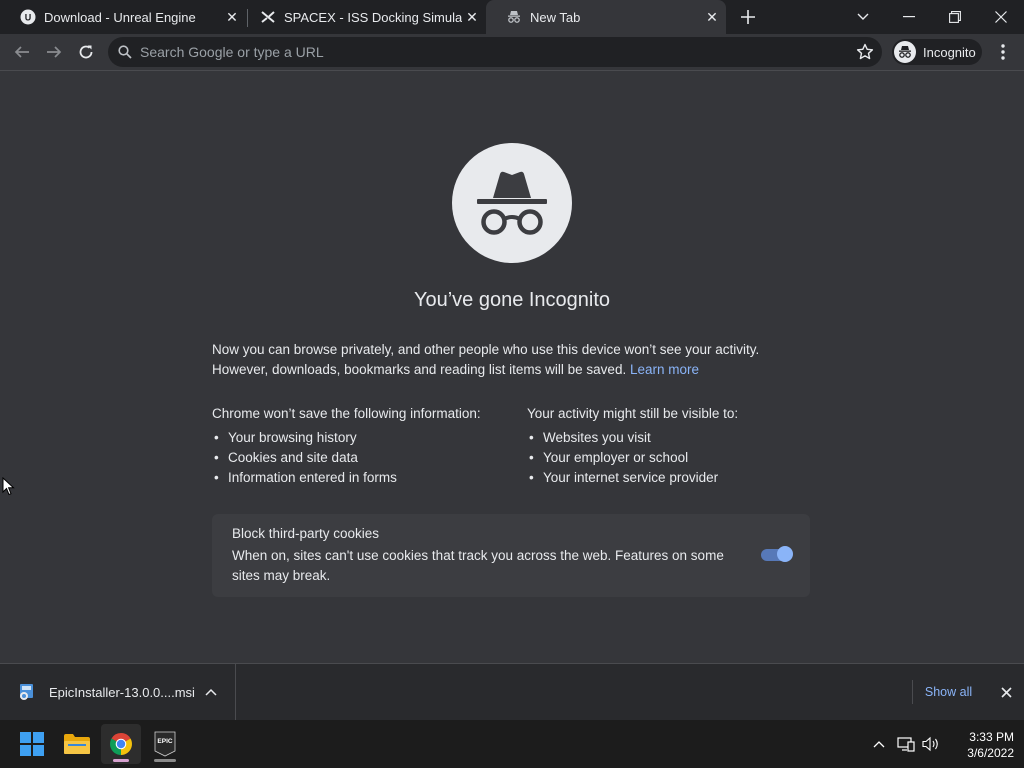 The image size is (1024, 768). I want to click on tab-search-button, so click(863, 17).